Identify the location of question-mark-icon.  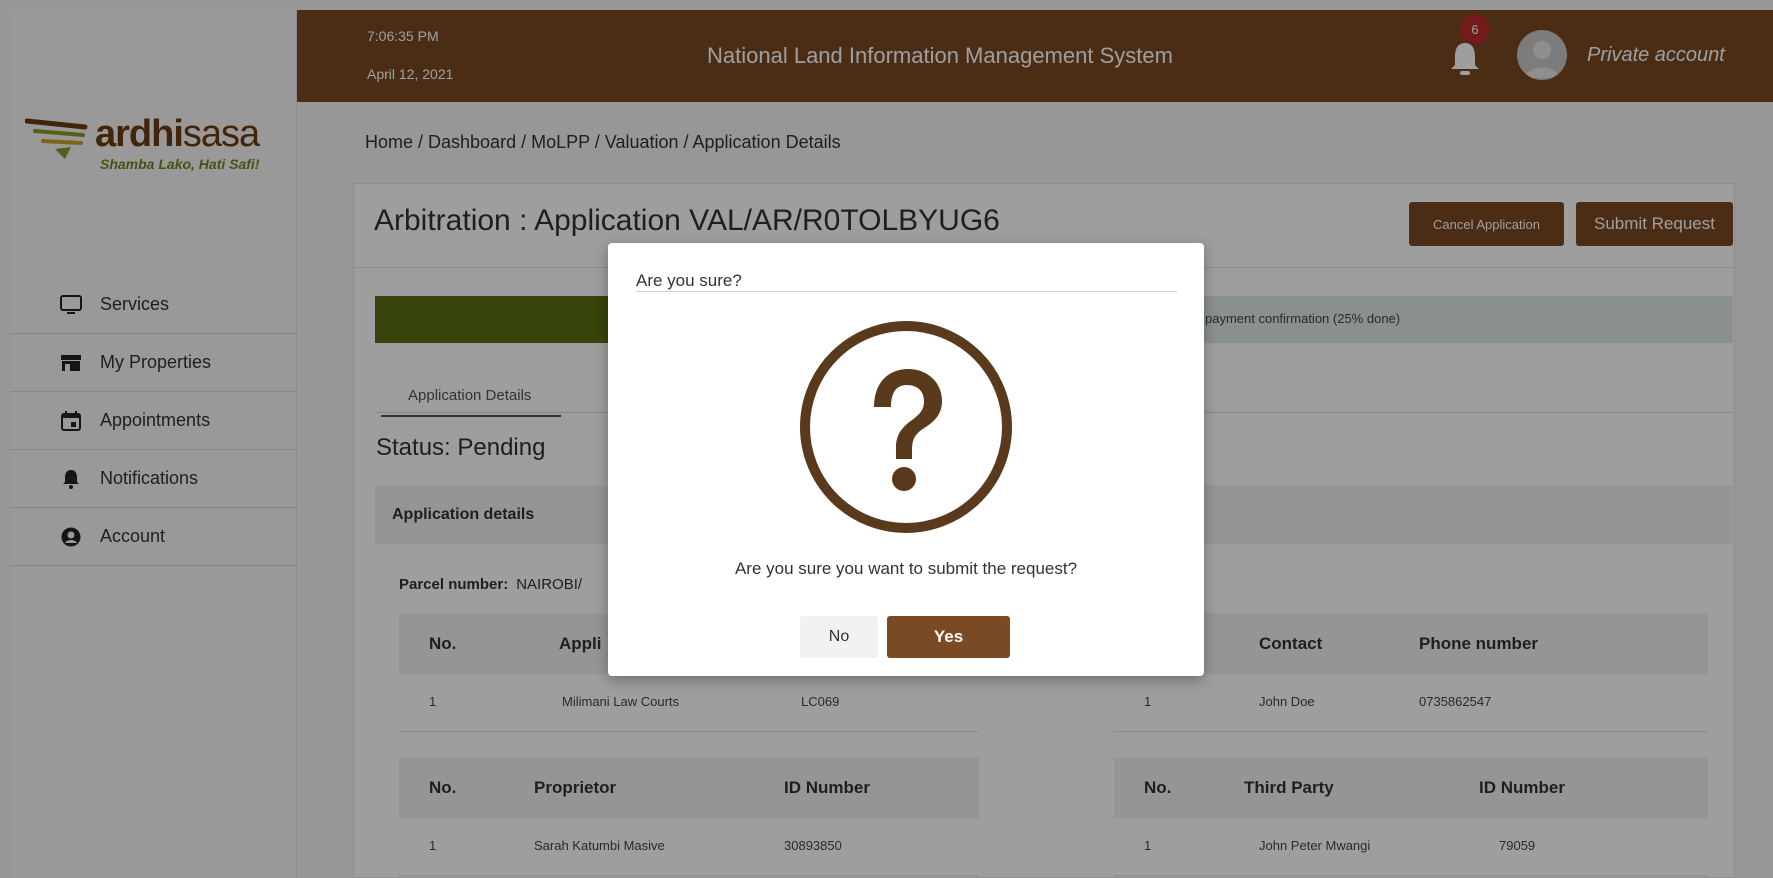
(906, 427).